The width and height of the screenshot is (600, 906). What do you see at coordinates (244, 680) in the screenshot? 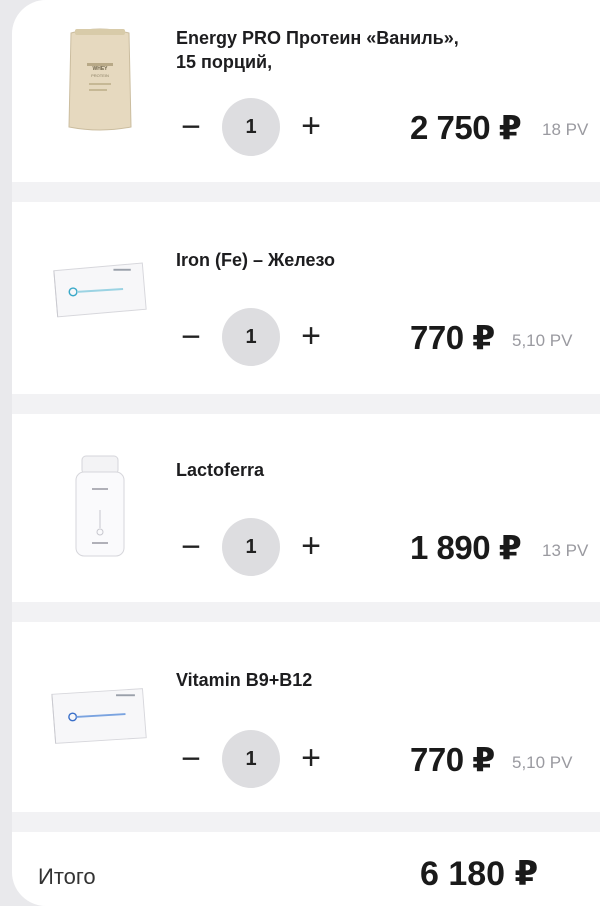
I see `product-name-line1: Vitamin B9+B12` at bounding box center [244, 680].